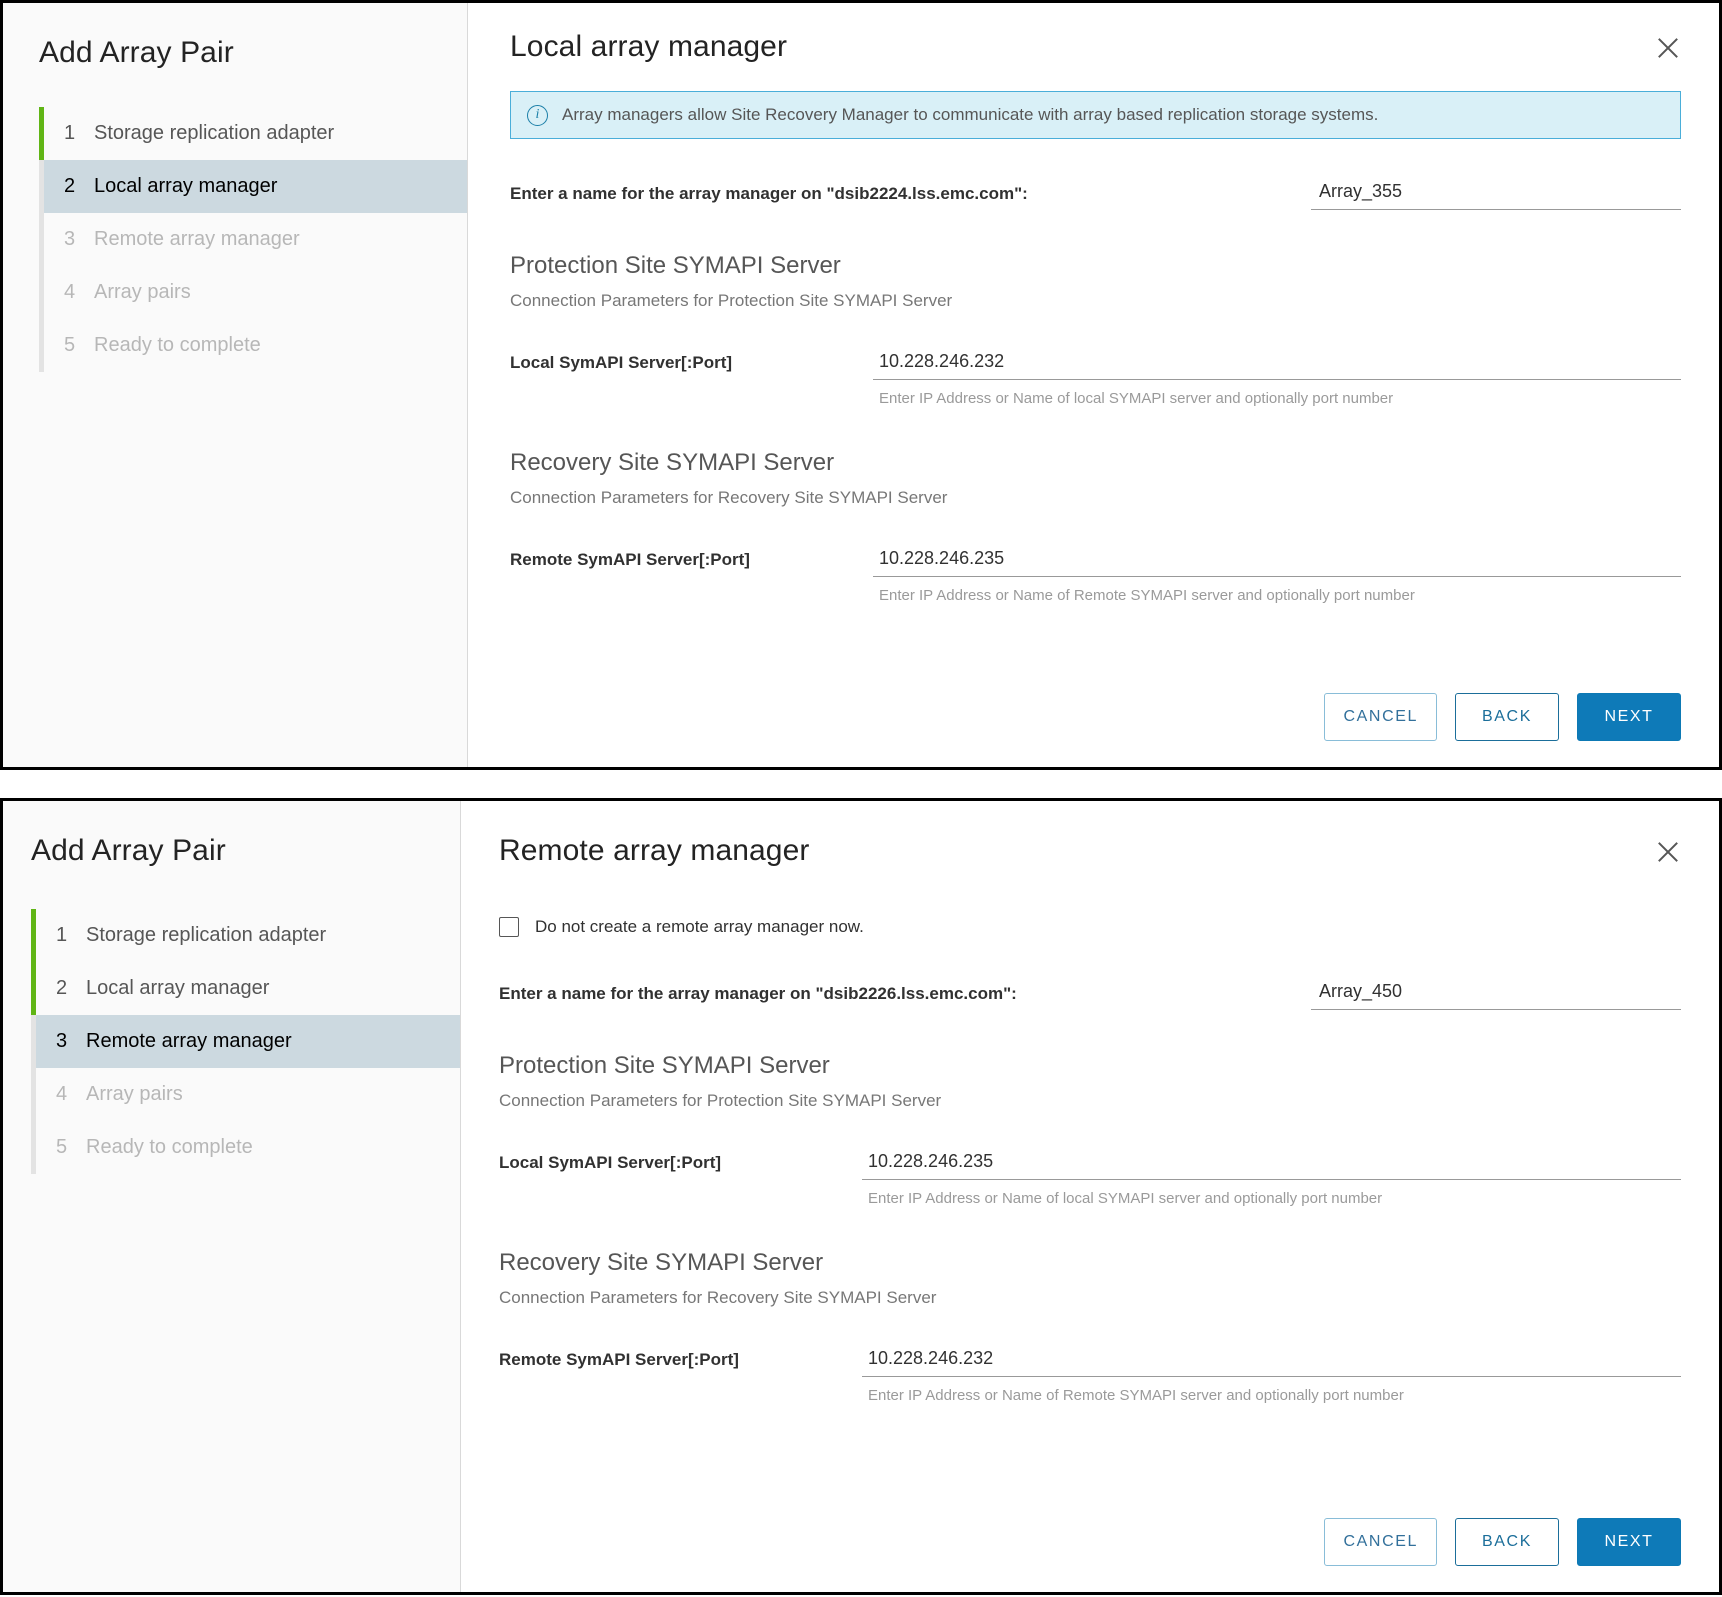 The height and width of the screenshot is (1597, 1722). Describe the element at coordinates (654, 850) in the screenshot. I see `page-title: Remote array manager` at that location.